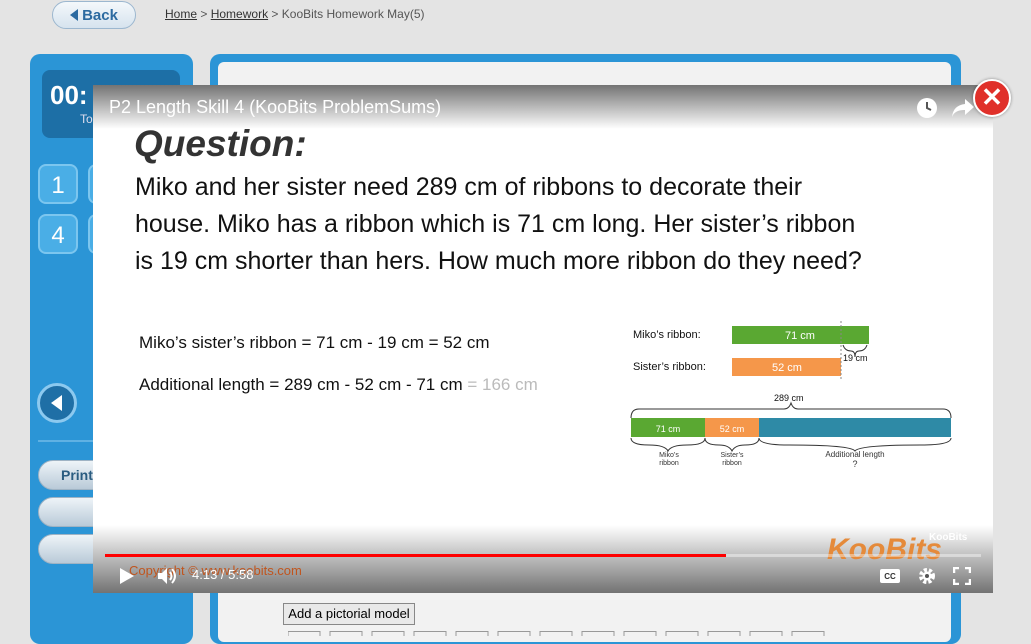  I want to click on question-number-button: 1, so click(58, 184).